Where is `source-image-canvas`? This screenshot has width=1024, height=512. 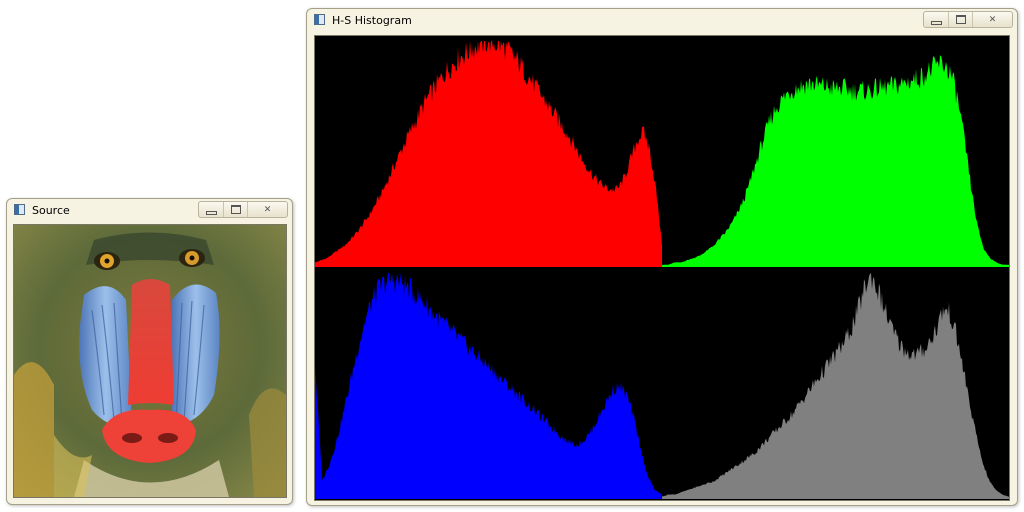 source-image-canvas is located at coordinates (150, 361).